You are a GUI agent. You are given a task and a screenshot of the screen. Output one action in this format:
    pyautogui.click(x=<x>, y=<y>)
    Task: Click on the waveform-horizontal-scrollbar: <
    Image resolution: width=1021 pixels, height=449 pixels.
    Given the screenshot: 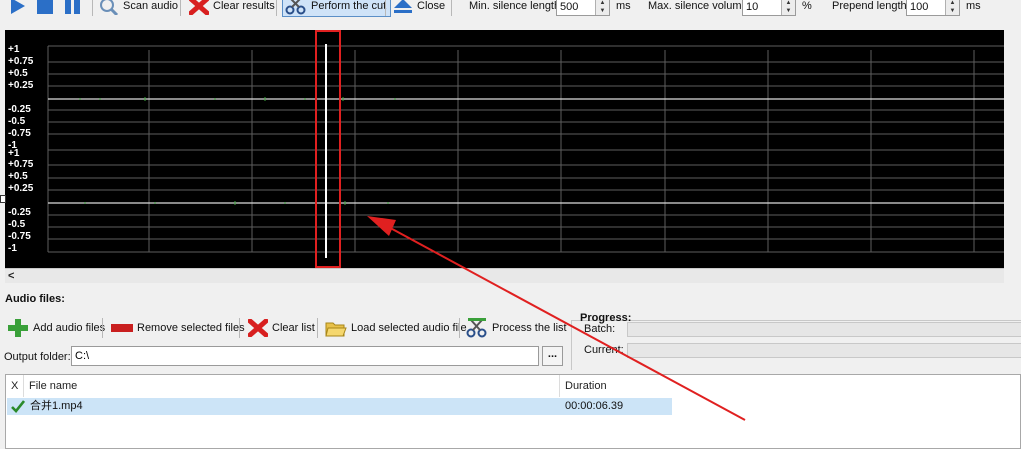 What is the action you would take?
    pyautogui.click(x=504, y=275)
    